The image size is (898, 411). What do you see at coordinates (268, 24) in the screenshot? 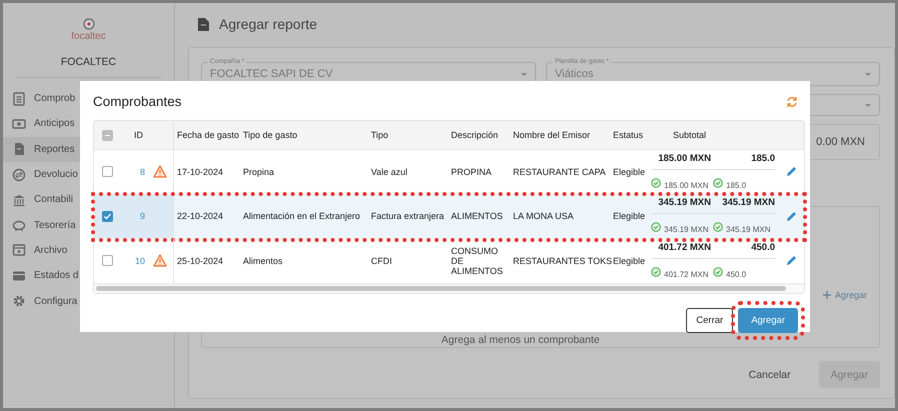
I see `page-title: Agregar reporte` at bounding box center [268, 24].